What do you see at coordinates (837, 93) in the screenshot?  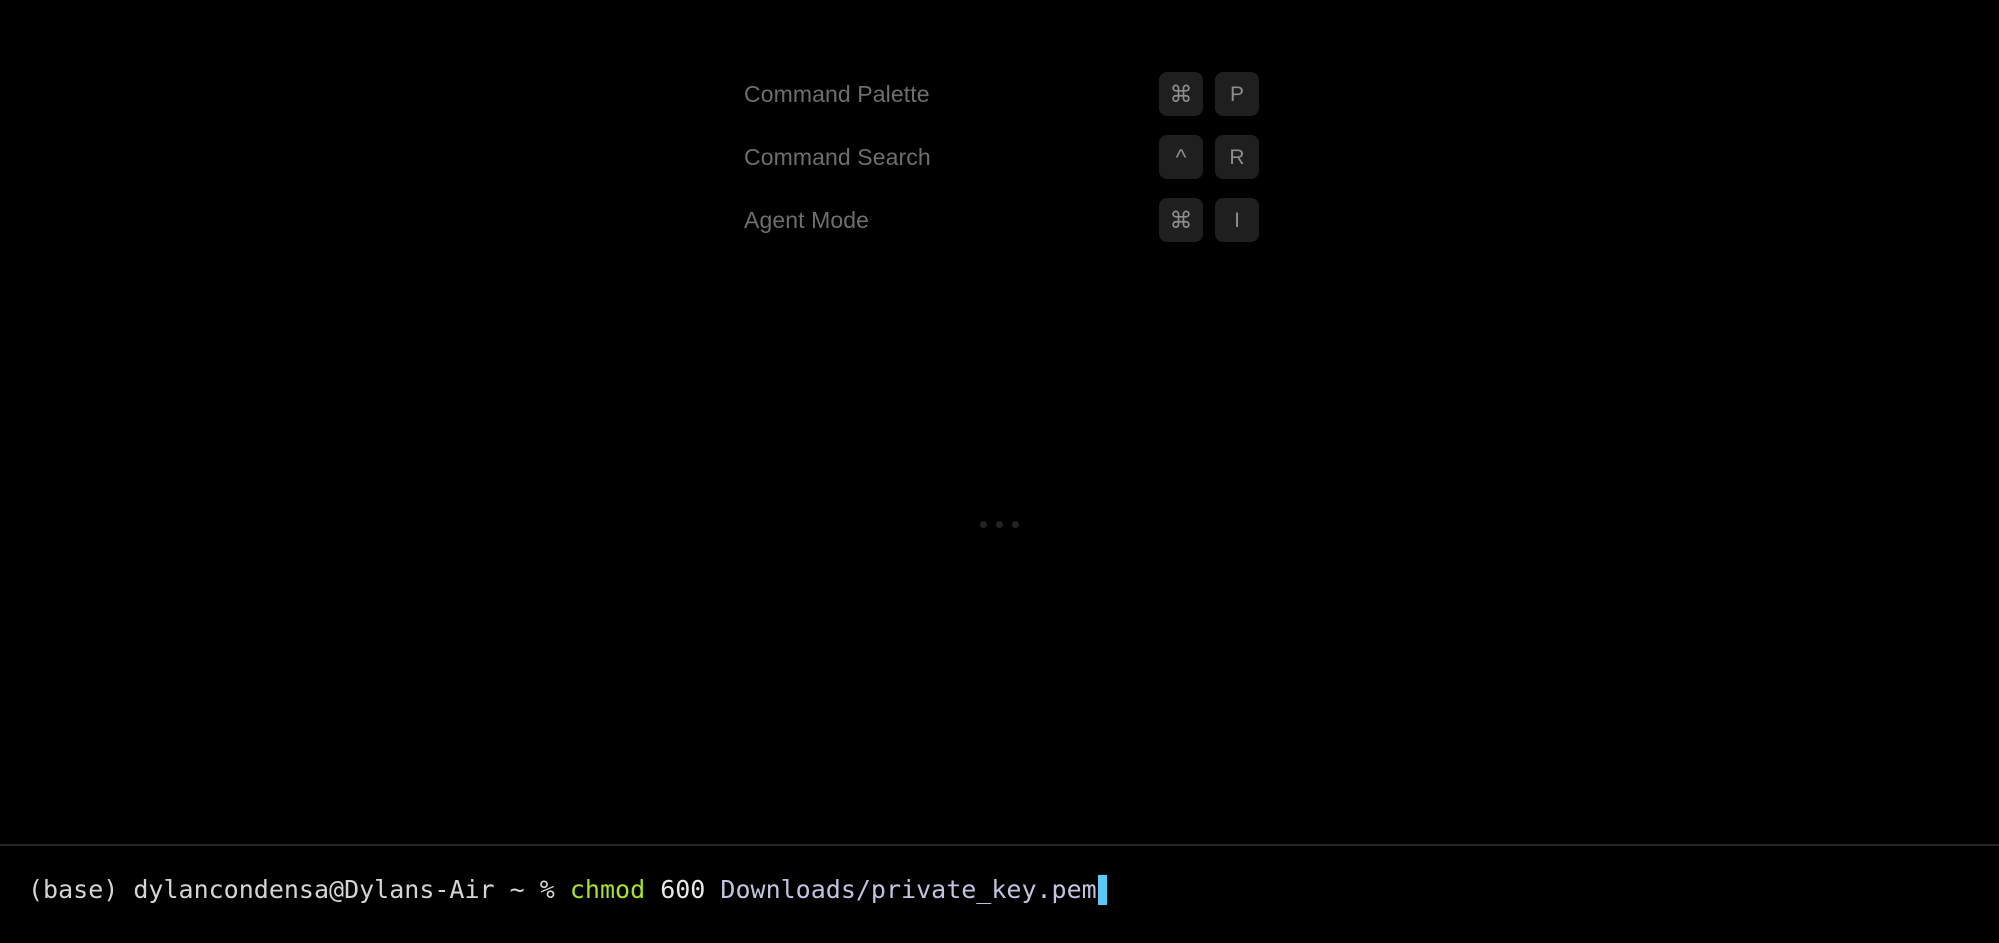 I see `shortcut-label-command-palette: Command Palette` at bounding box center [837, 93].